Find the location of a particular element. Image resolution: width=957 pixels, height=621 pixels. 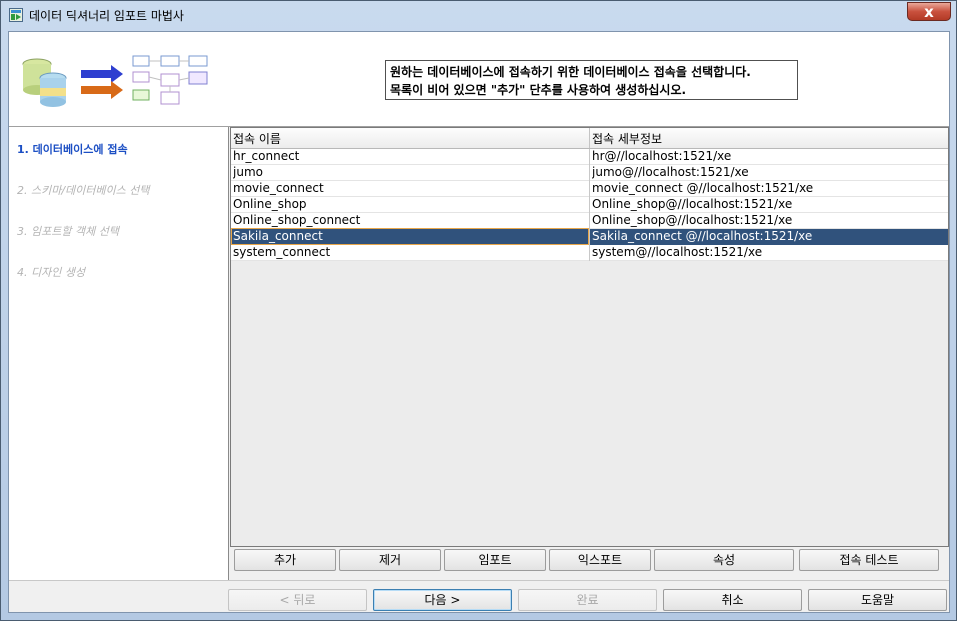

table-header: 접속 이름 접속 세부정보 is located at coordinates (589, 138).